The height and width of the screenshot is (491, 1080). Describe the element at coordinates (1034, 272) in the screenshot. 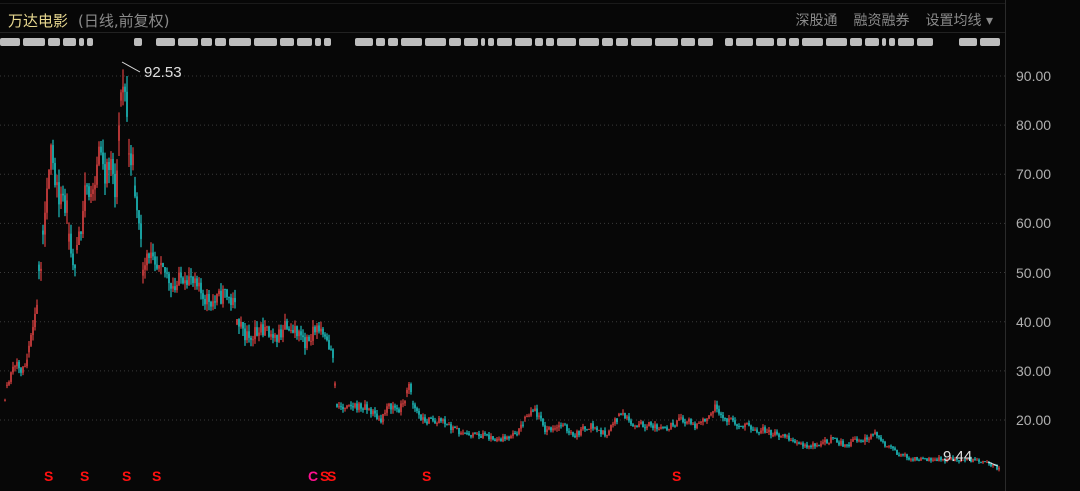

I see `y-tick-label: 50.00` at that location.